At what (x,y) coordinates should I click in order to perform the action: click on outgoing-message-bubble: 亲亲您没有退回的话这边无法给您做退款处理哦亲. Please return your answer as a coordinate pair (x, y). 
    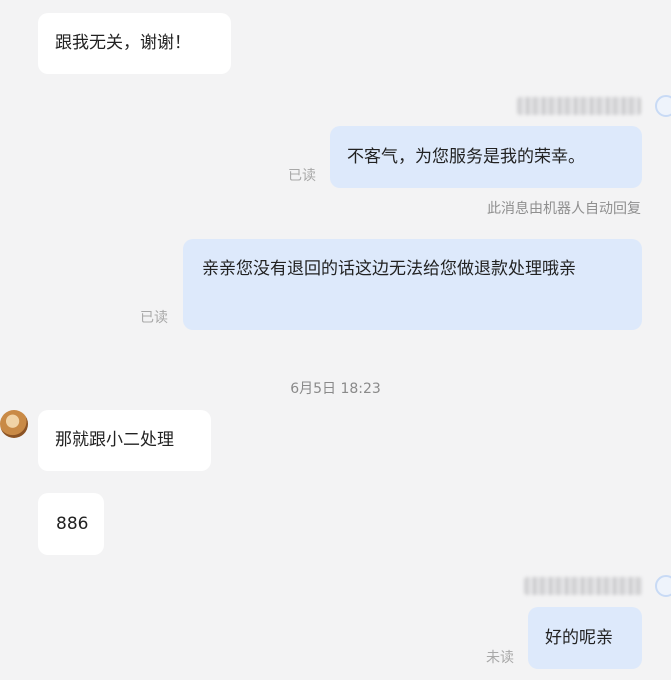
    Looking at the image, I should click on (412, 284).